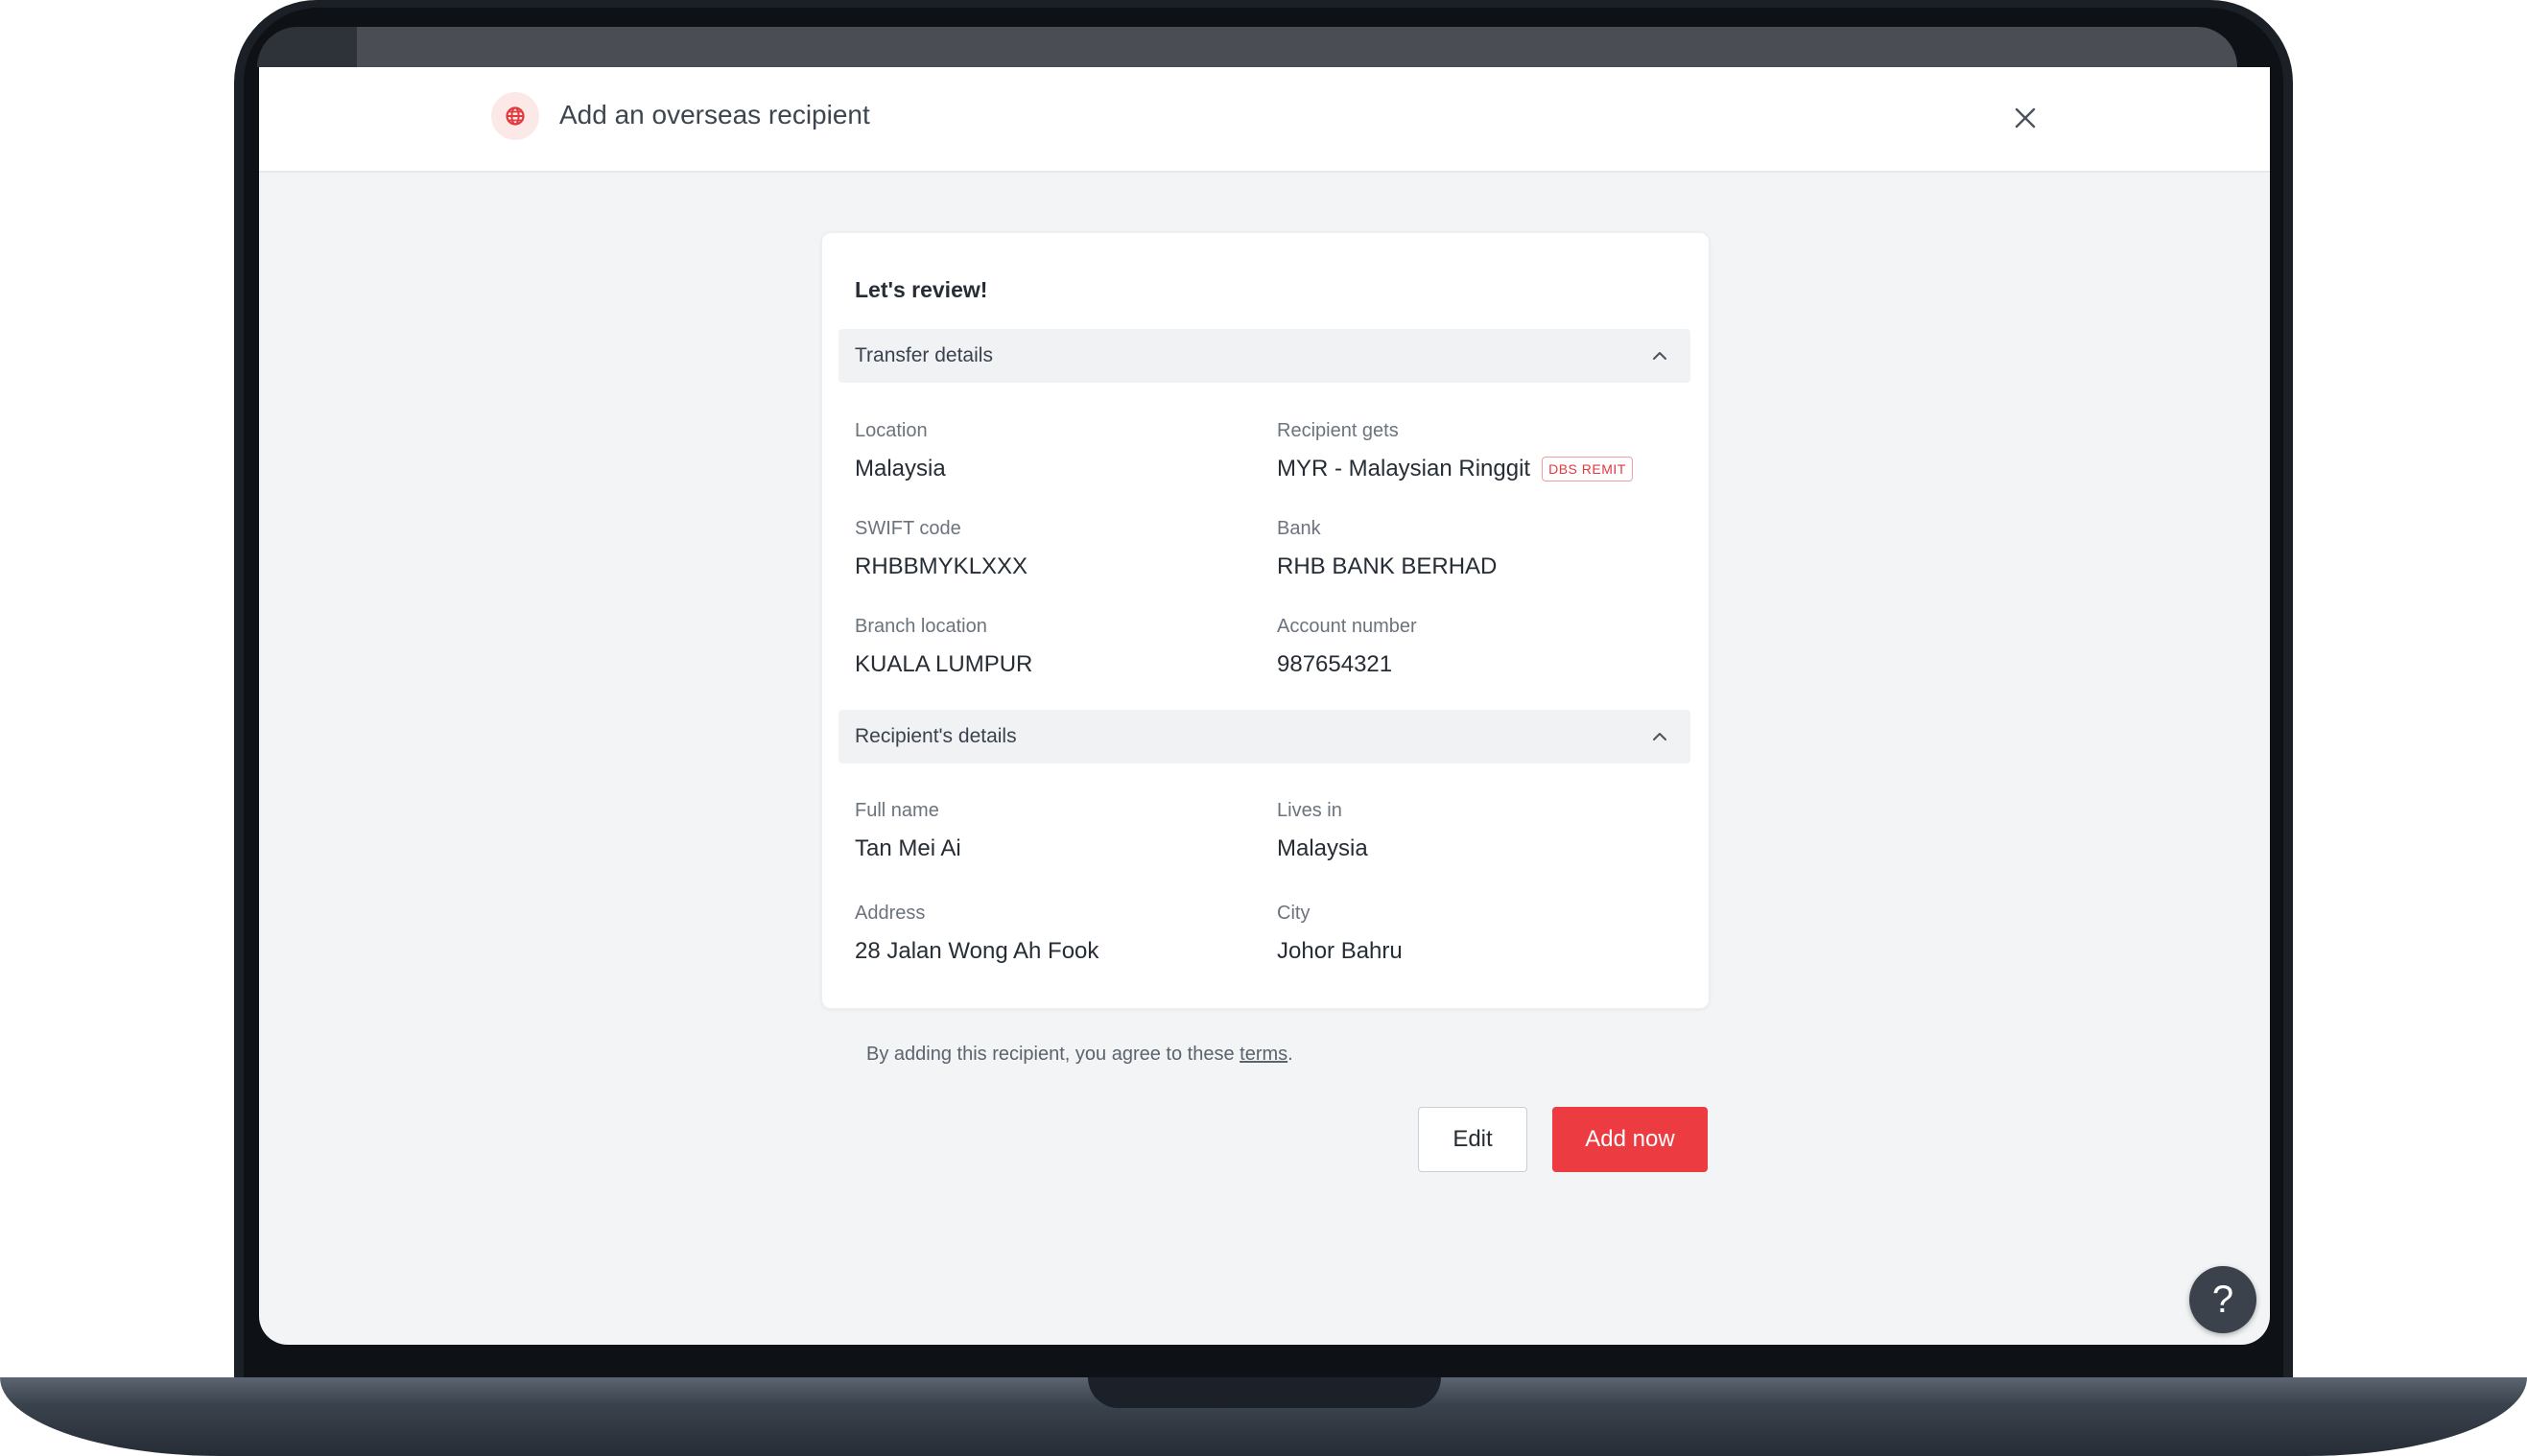 Image resolution: width=2527 pixels, height=1456 pixels. What do you see at coordinates (714, 115) in the screenshot?
I see `page-title: Add an overseas recipient` at bounding box center [714, 115].